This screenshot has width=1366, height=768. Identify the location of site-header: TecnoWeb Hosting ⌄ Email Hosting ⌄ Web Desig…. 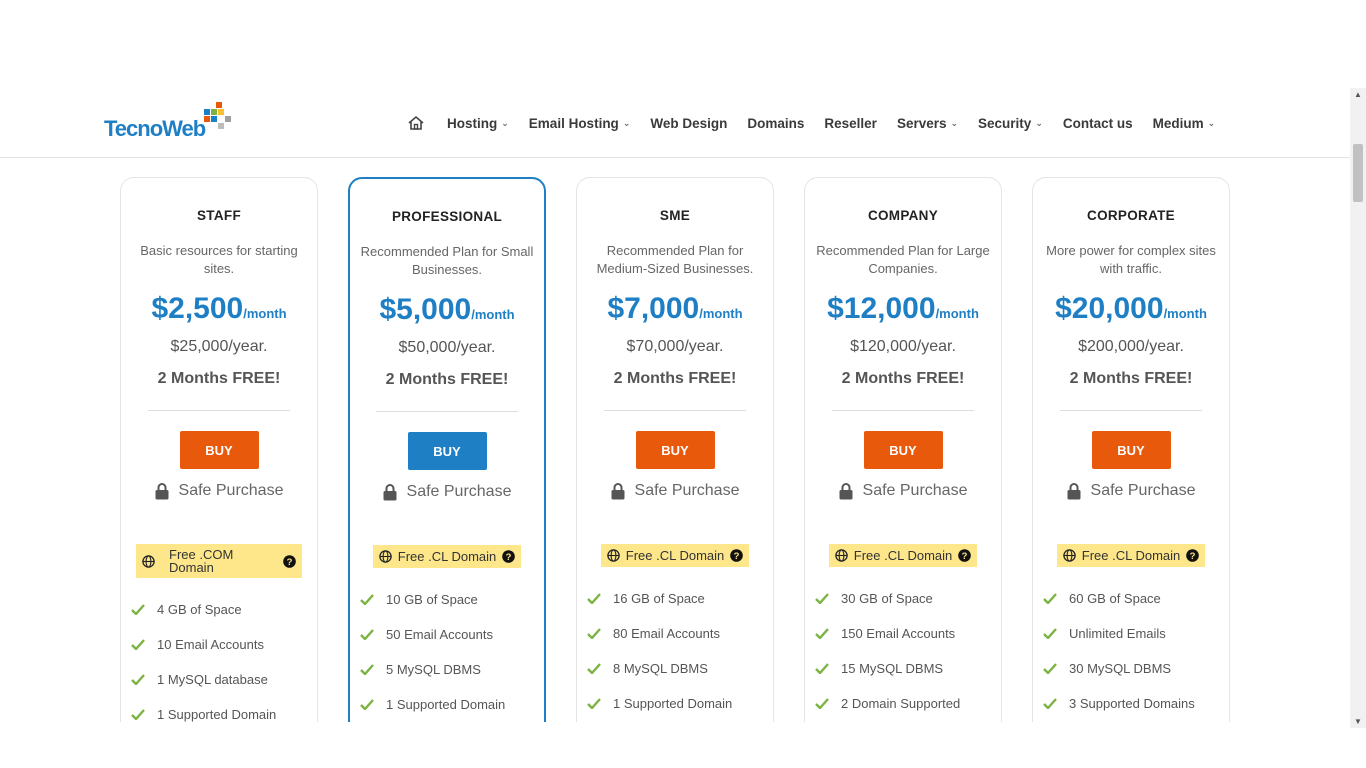
(675, 123).